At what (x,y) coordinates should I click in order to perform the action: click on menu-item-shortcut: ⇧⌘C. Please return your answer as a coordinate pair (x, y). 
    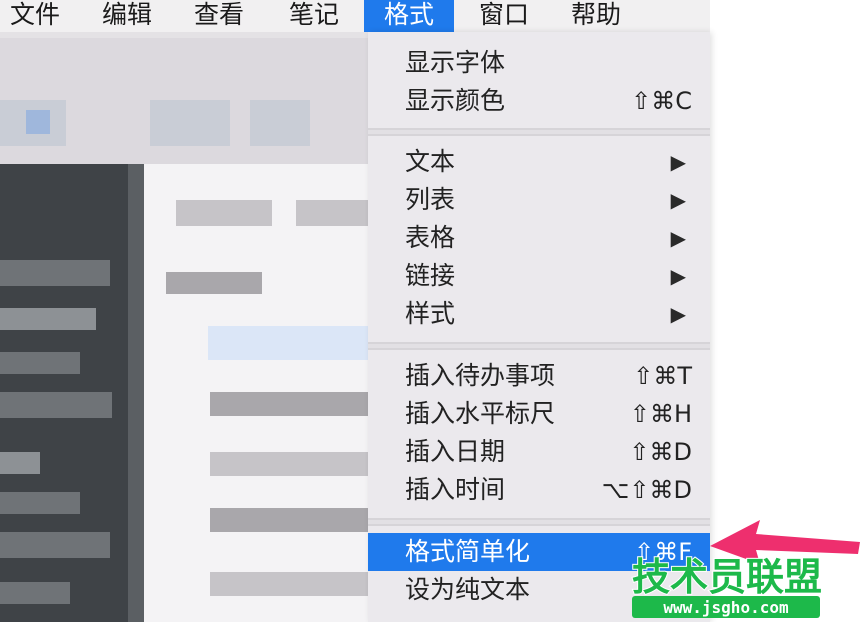
    Looking at the image, I should click on (661, 101).